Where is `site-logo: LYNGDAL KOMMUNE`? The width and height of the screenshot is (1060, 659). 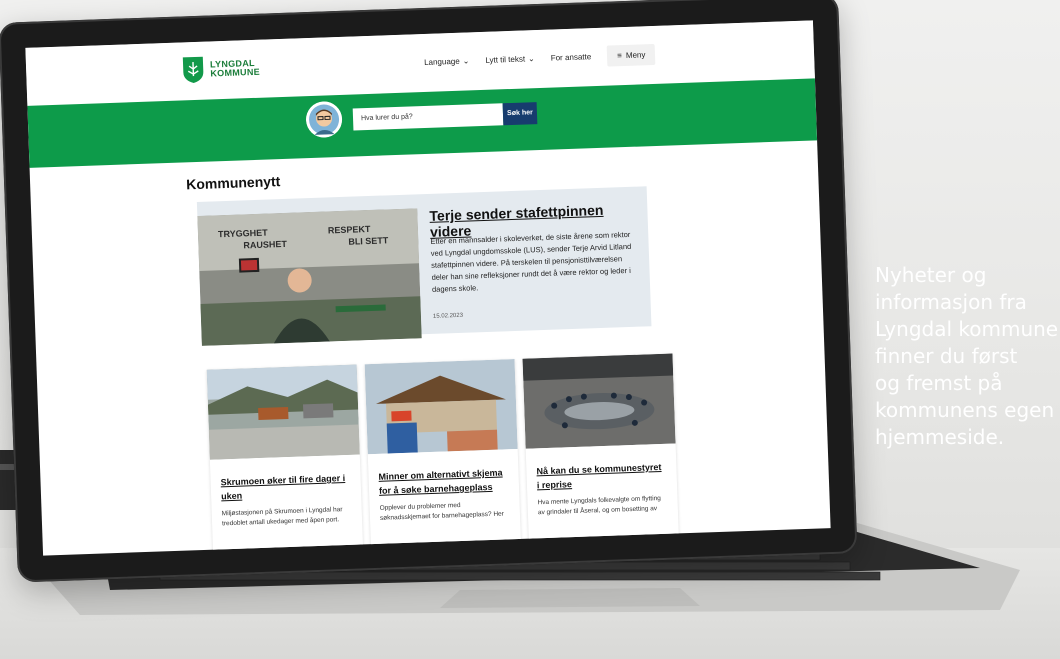
site-logo: LYNGDAL KOMMUNE is located at coordinates (221, 69).